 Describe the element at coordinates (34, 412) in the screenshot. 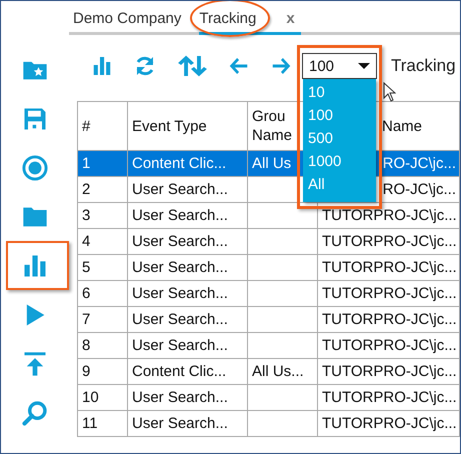

I see `search-icon` at that location.